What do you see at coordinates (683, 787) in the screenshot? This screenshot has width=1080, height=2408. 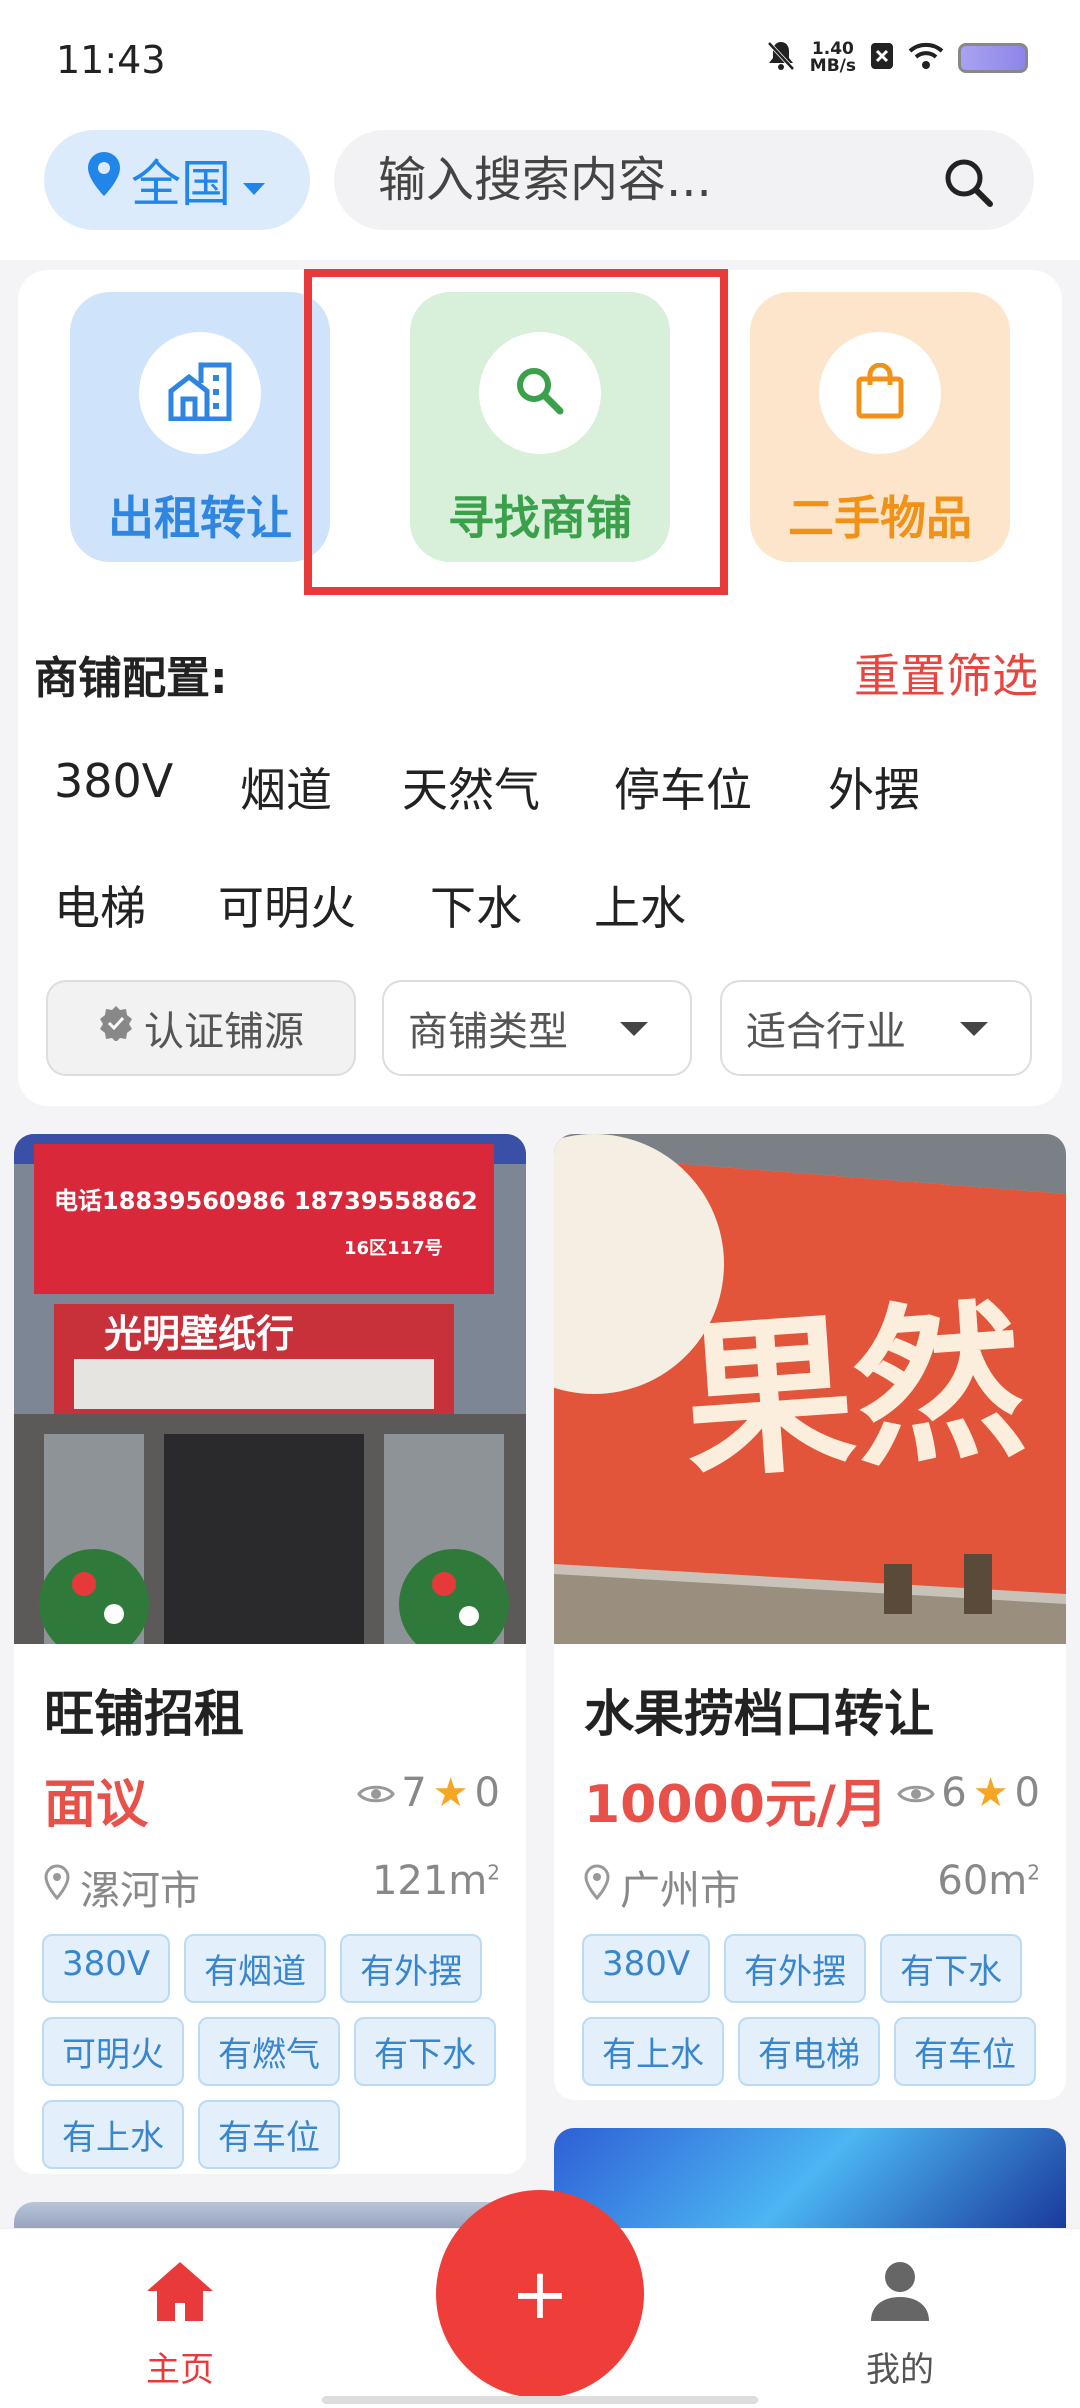 I see `config-option-parking: 停车位` at bounding box center [683, 787].